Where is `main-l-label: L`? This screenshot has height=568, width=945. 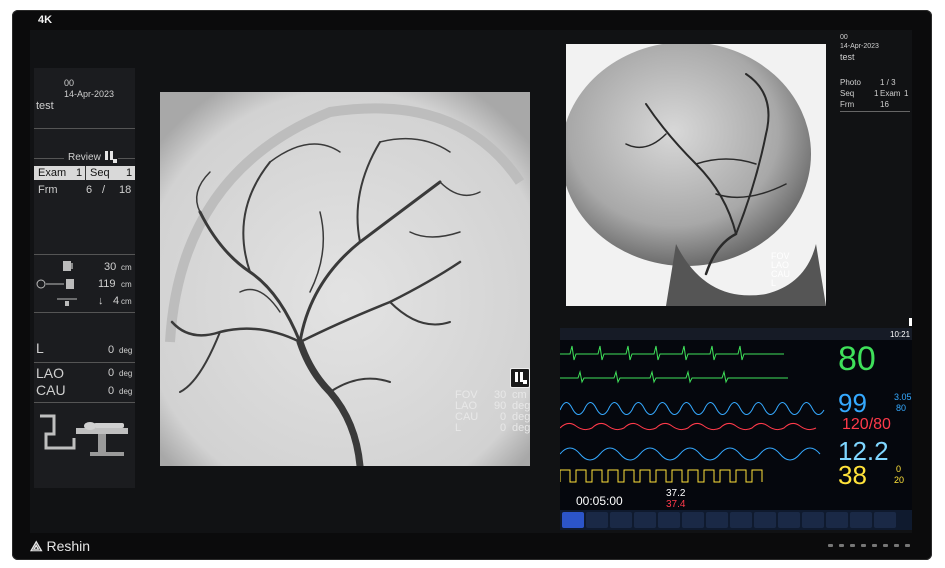 main-l-label: L is located at coordinates (458, 428).